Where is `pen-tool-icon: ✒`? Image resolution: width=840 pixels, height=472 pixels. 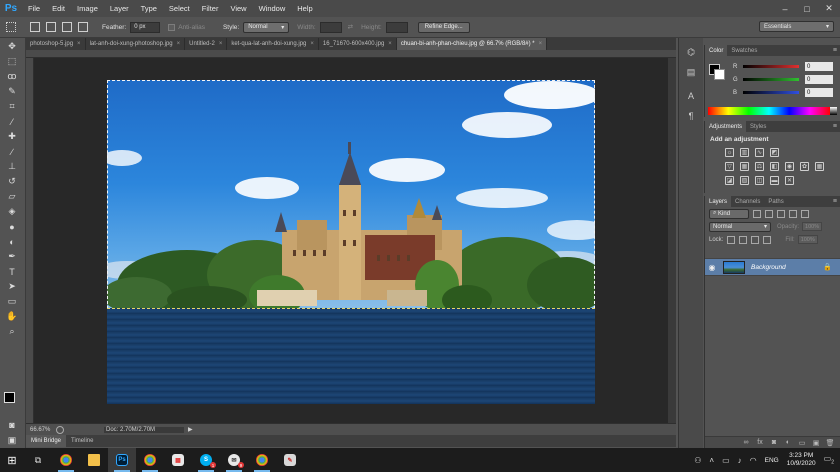
pen-tool-icon: ✒ is located at coordinates (12, 256).